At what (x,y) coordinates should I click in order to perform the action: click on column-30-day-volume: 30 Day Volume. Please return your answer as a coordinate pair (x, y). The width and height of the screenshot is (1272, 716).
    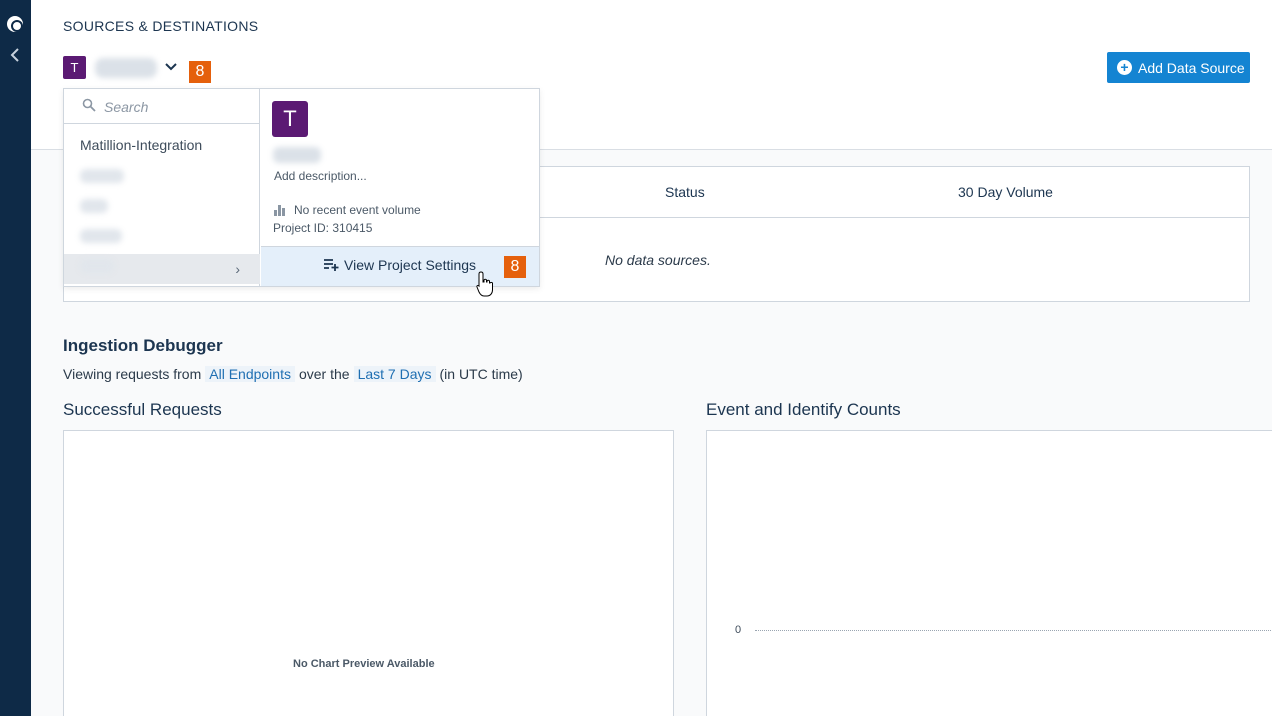
    Looking at the image, I should click on (1005, 192).